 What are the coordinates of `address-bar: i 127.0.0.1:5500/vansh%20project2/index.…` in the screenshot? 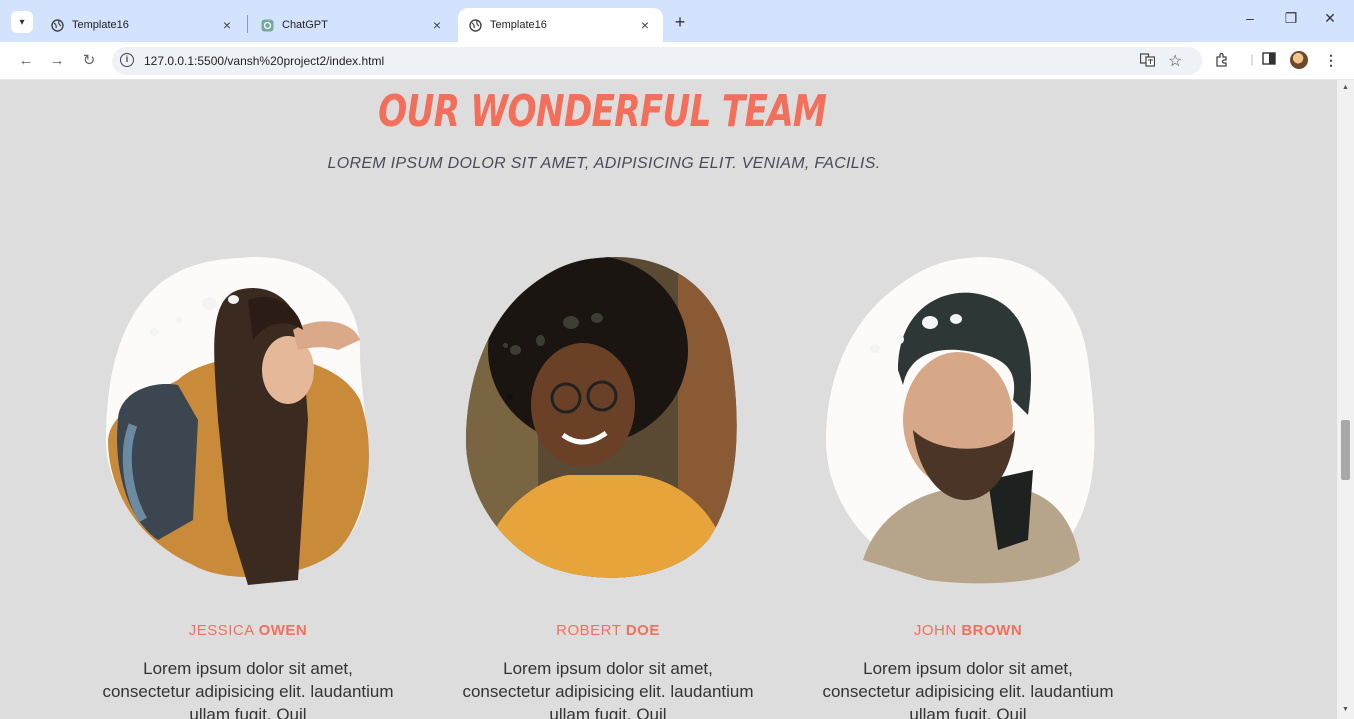 It's located at (657, 61).